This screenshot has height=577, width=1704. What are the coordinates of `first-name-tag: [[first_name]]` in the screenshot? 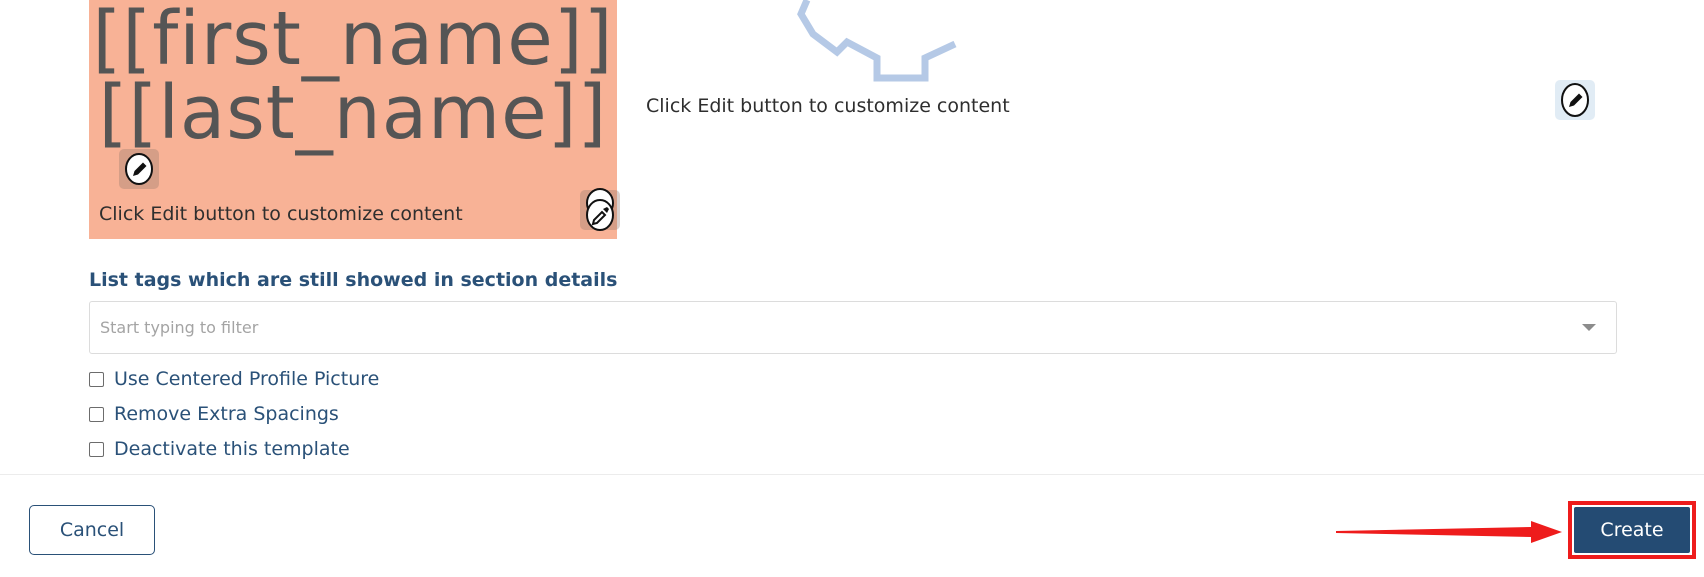 It's located at (353, 41).